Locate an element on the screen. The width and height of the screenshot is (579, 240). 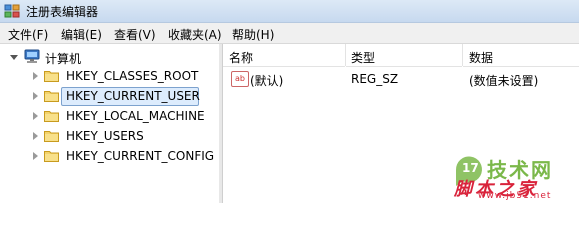
tree-node-hkey-current-user: HKEY_CURRENT_USER is located at coordinates (109, 96).